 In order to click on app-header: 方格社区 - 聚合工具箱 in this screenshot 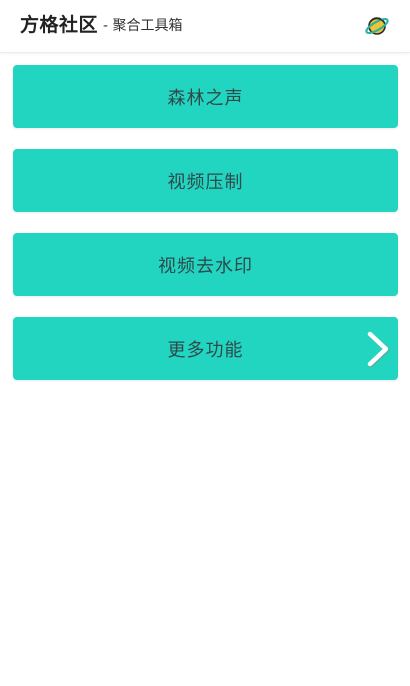, I will do `click(205, 26)`.